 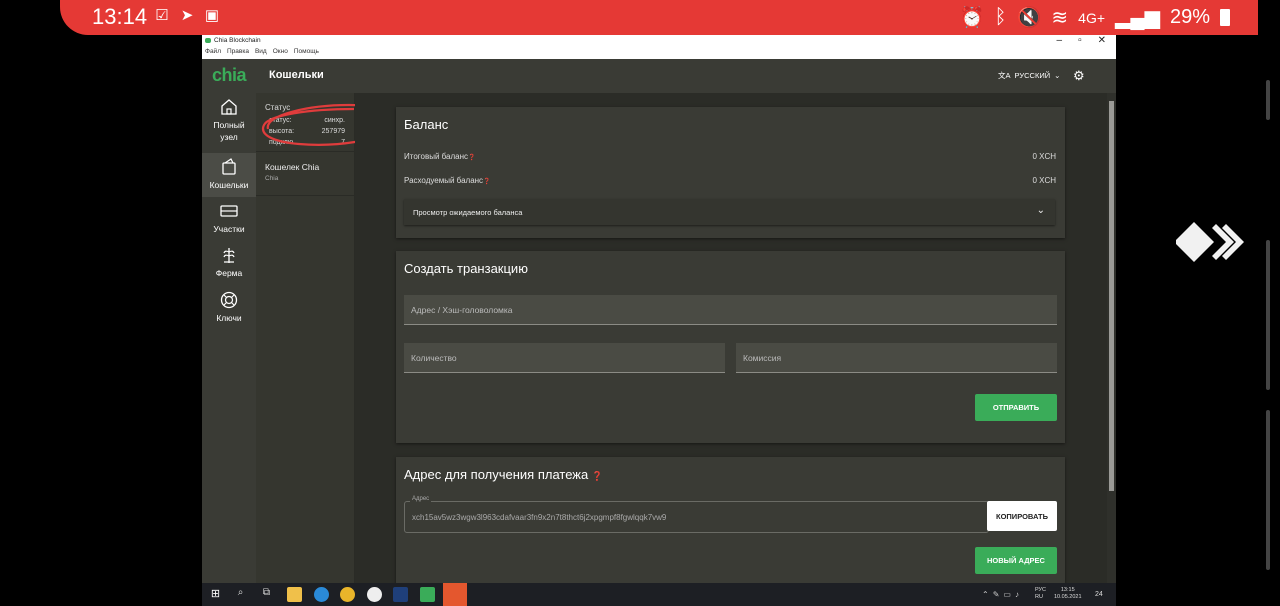 I want to click on input-language: РУС RU, so click(x=1040, y=594).